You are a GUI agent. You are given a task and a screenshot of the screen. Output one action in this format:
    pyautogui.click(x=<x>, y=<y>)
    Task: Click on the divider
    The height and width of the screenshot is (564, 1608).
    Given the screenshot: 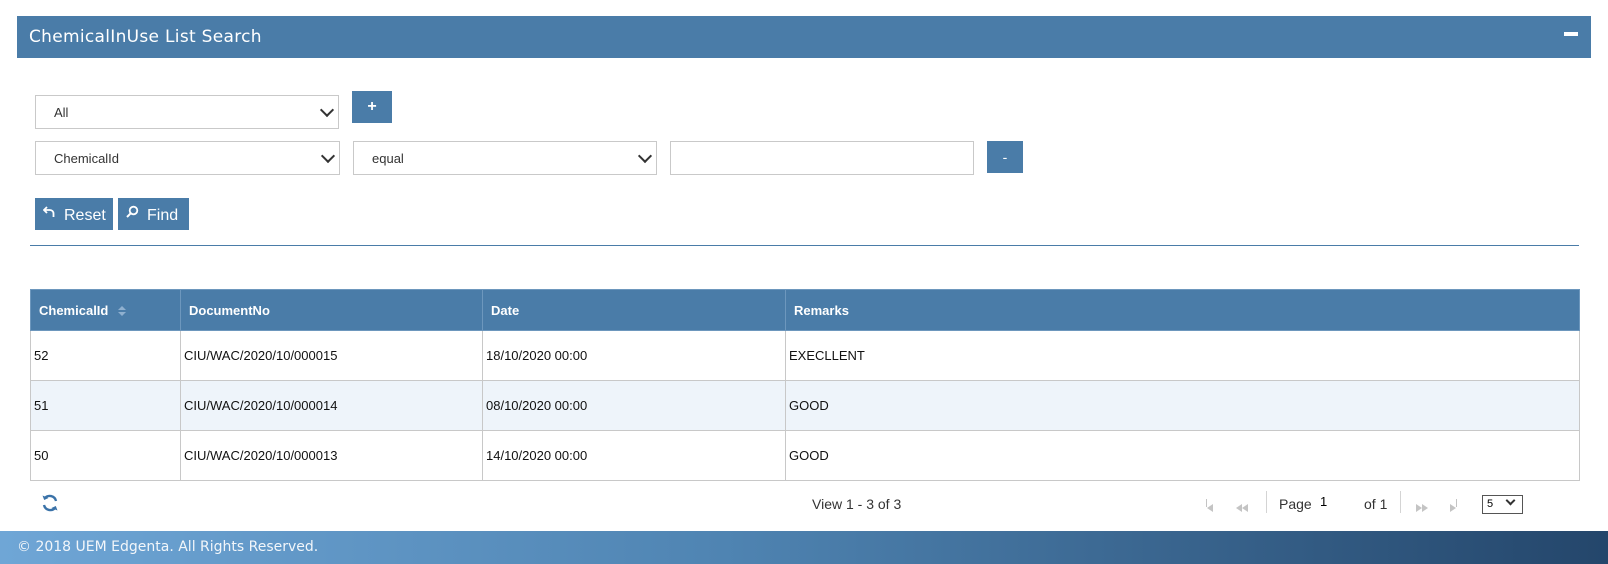 What is the action you would take?
    pyautogui.click(x=804, y=245)
    